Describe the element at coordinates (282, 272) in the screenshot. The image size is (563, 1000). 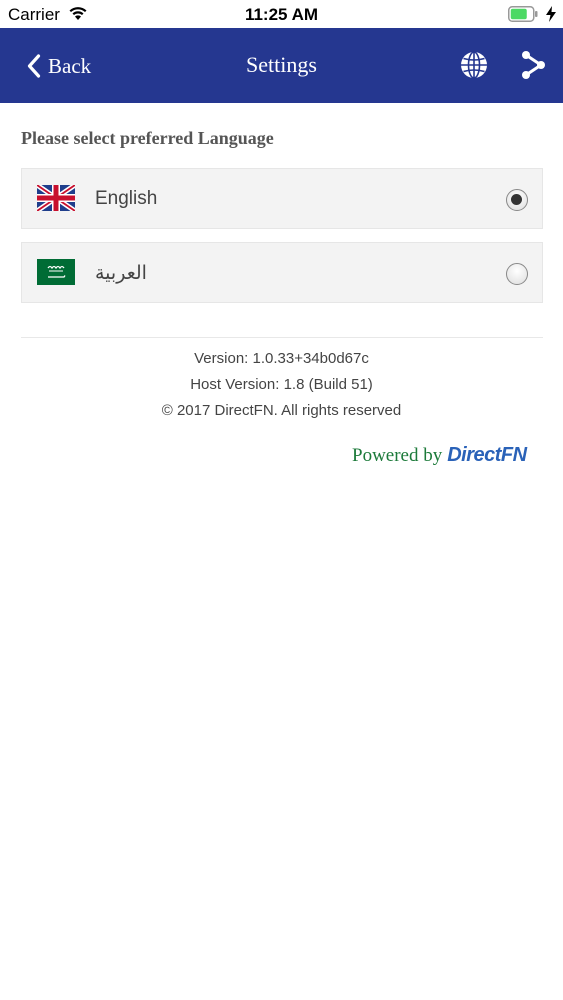
I see `language-option-arabic: العربية` at that location.